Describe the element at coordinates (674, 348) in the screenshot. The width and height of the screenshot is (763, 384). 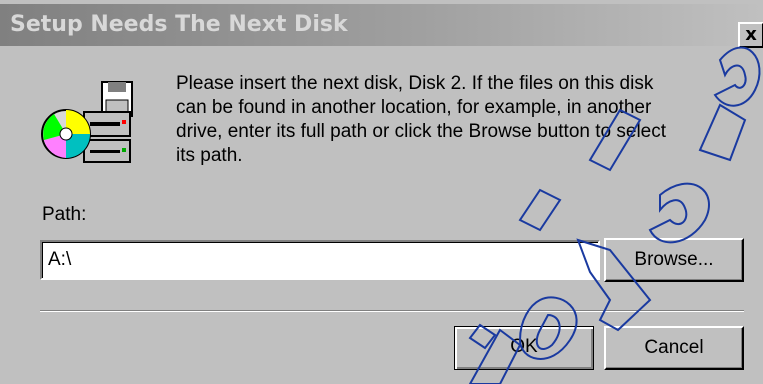
I see `cancel-button: Cancel` at that location.